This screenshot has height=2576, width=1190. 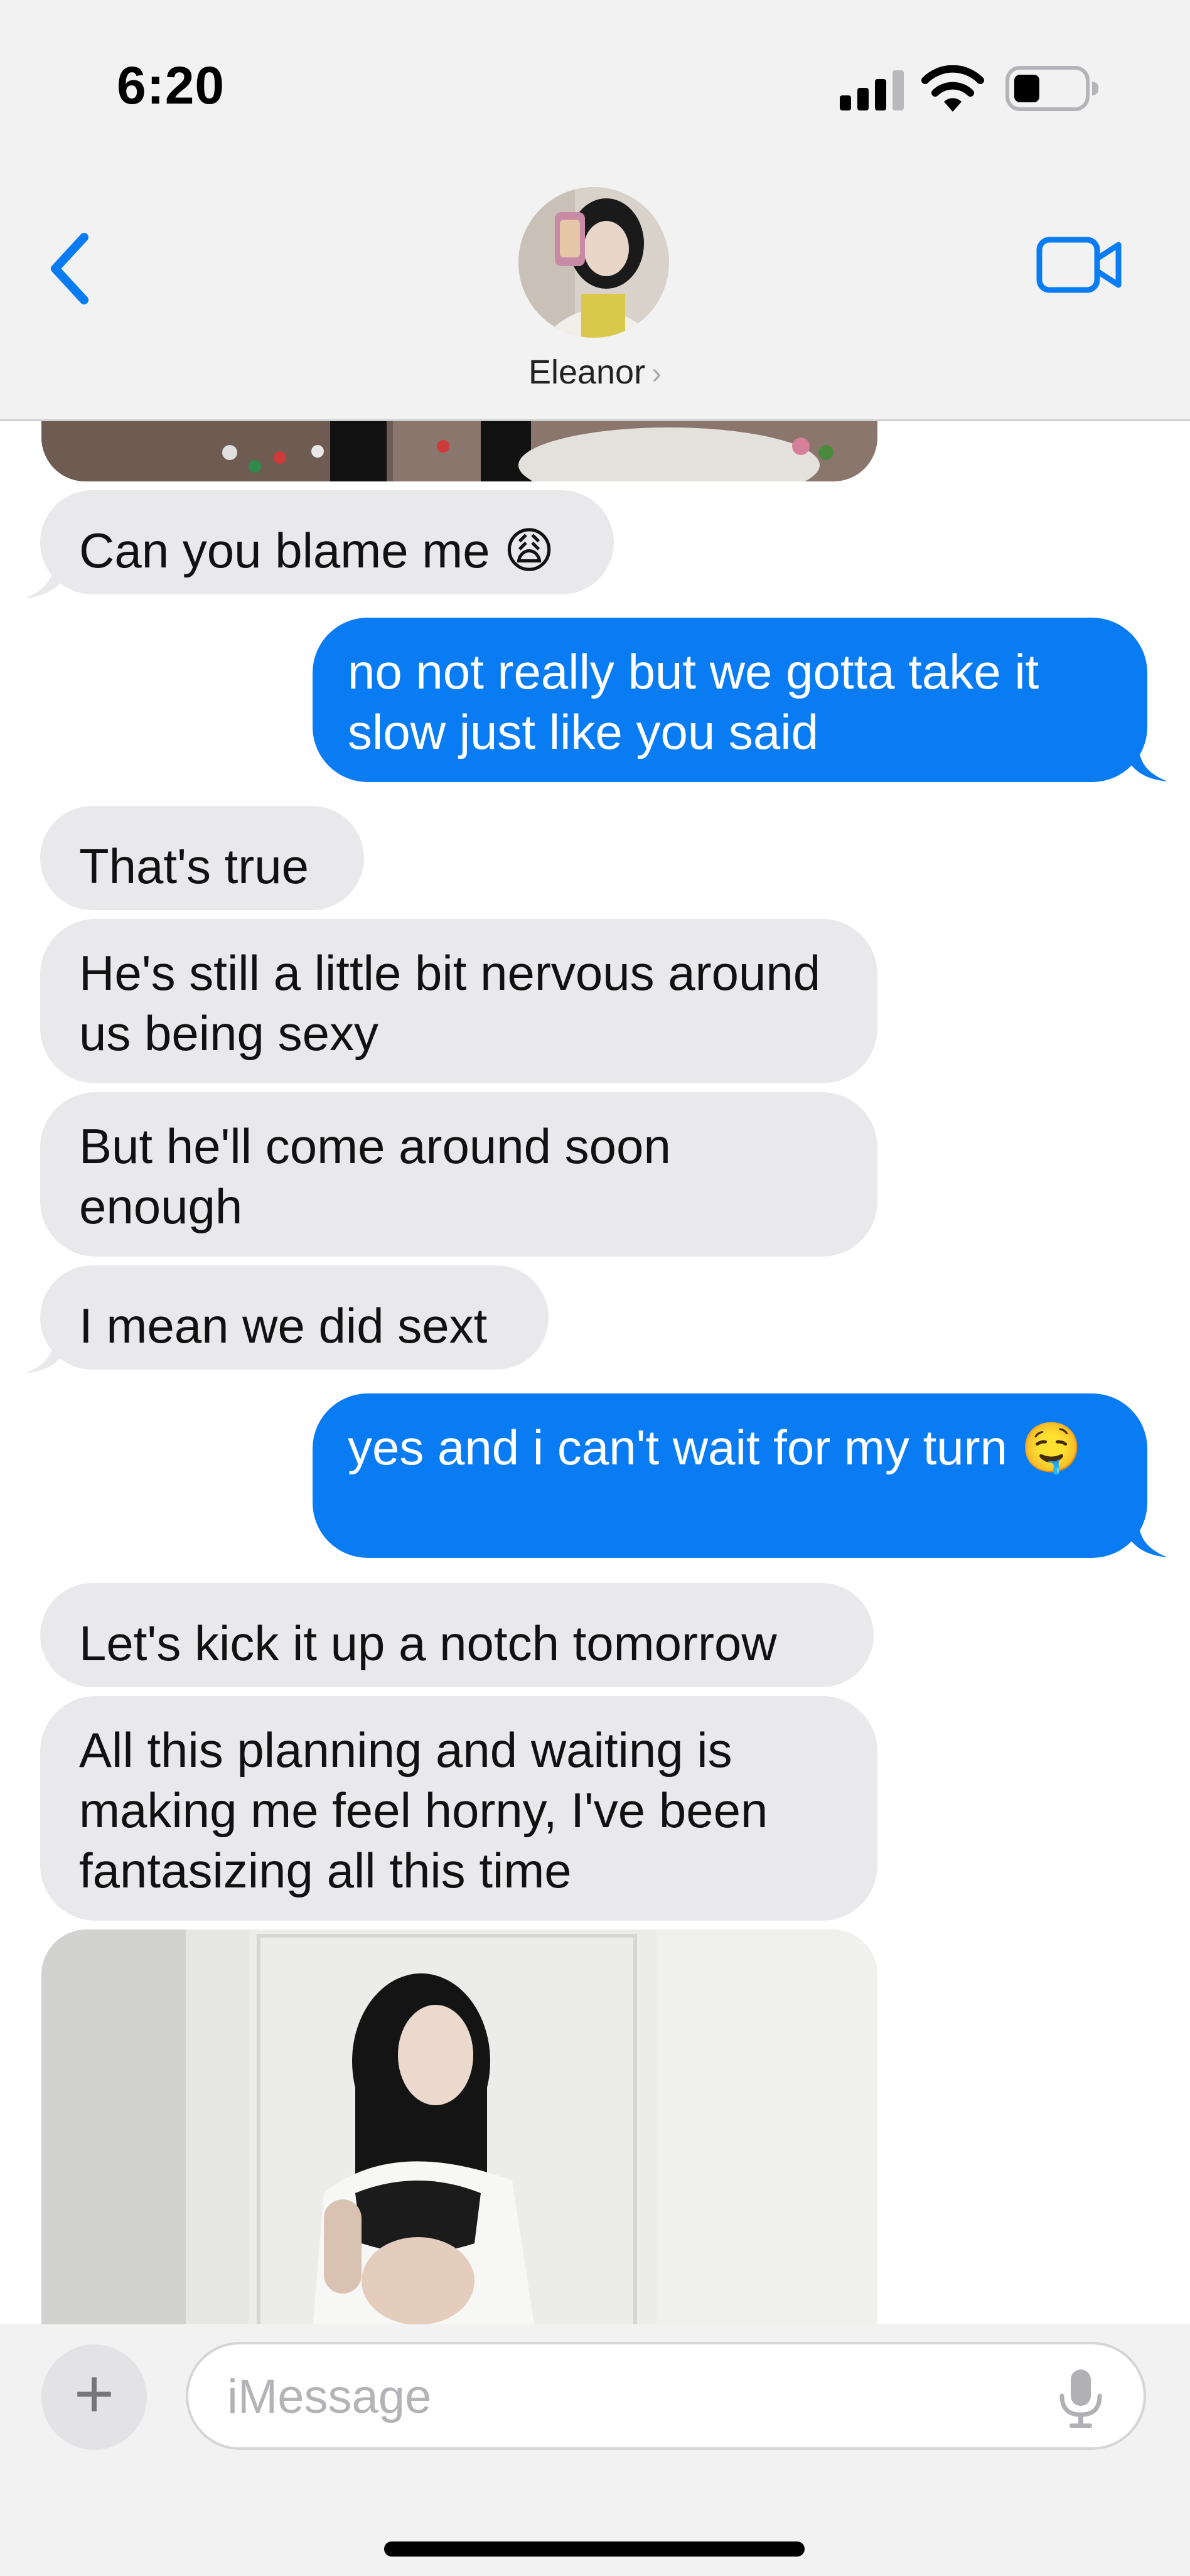 I want to click on battery-icon, so click(x=1051, y=88).